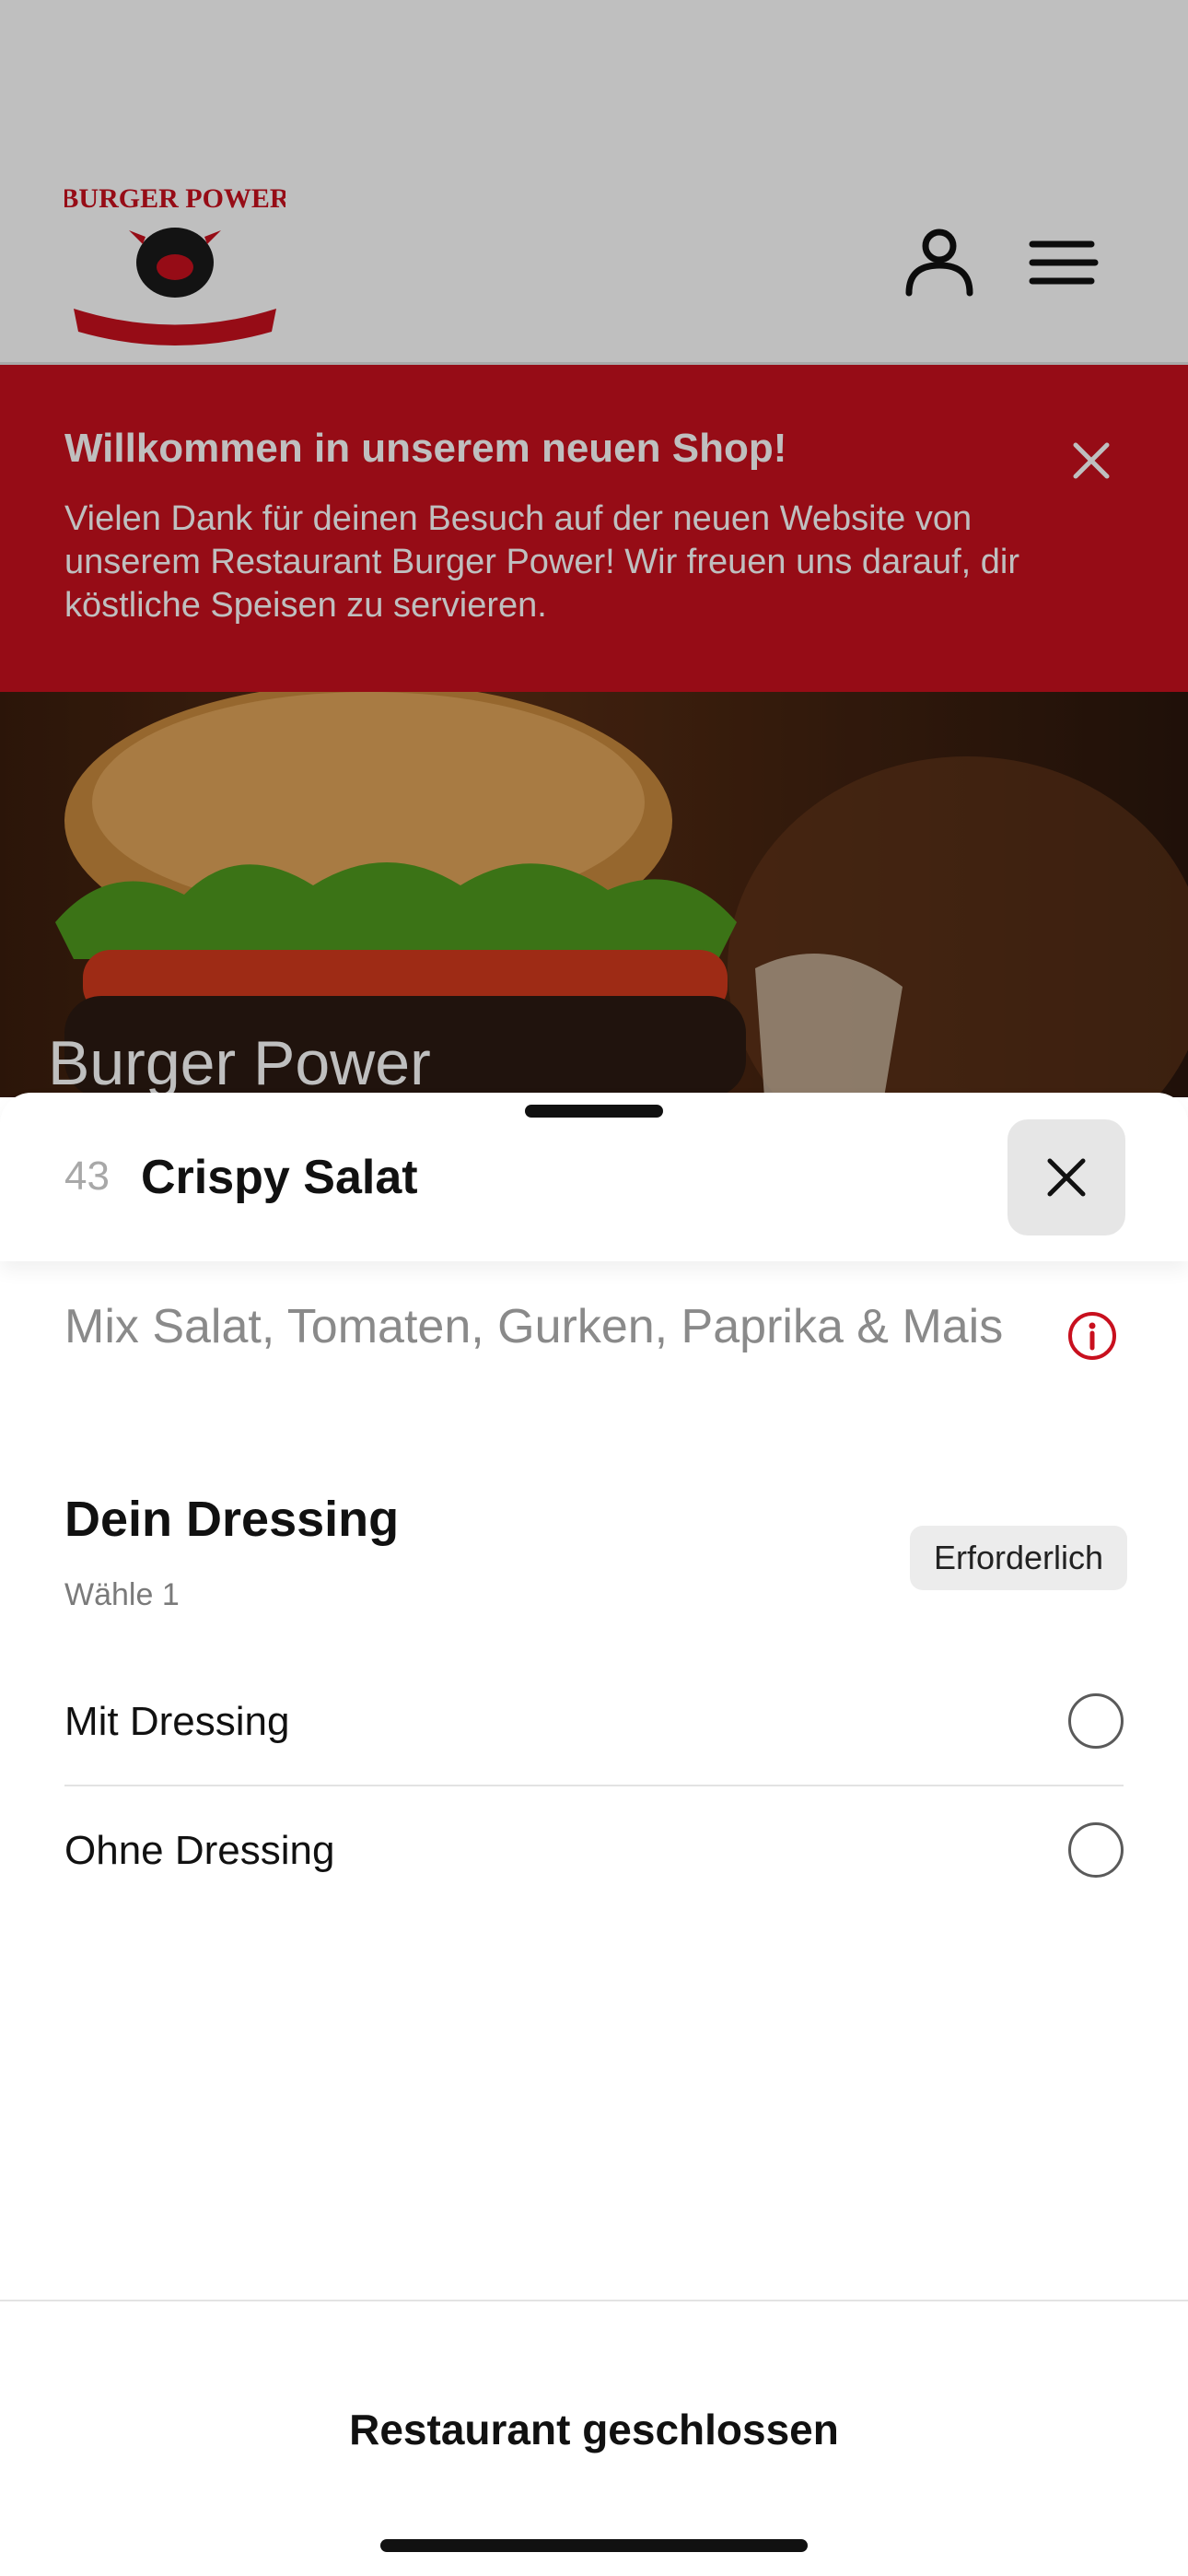 Image resolution: width=1188 pixels, height=2576 pixels. I want to click on option-divider, so click(594, 1785).